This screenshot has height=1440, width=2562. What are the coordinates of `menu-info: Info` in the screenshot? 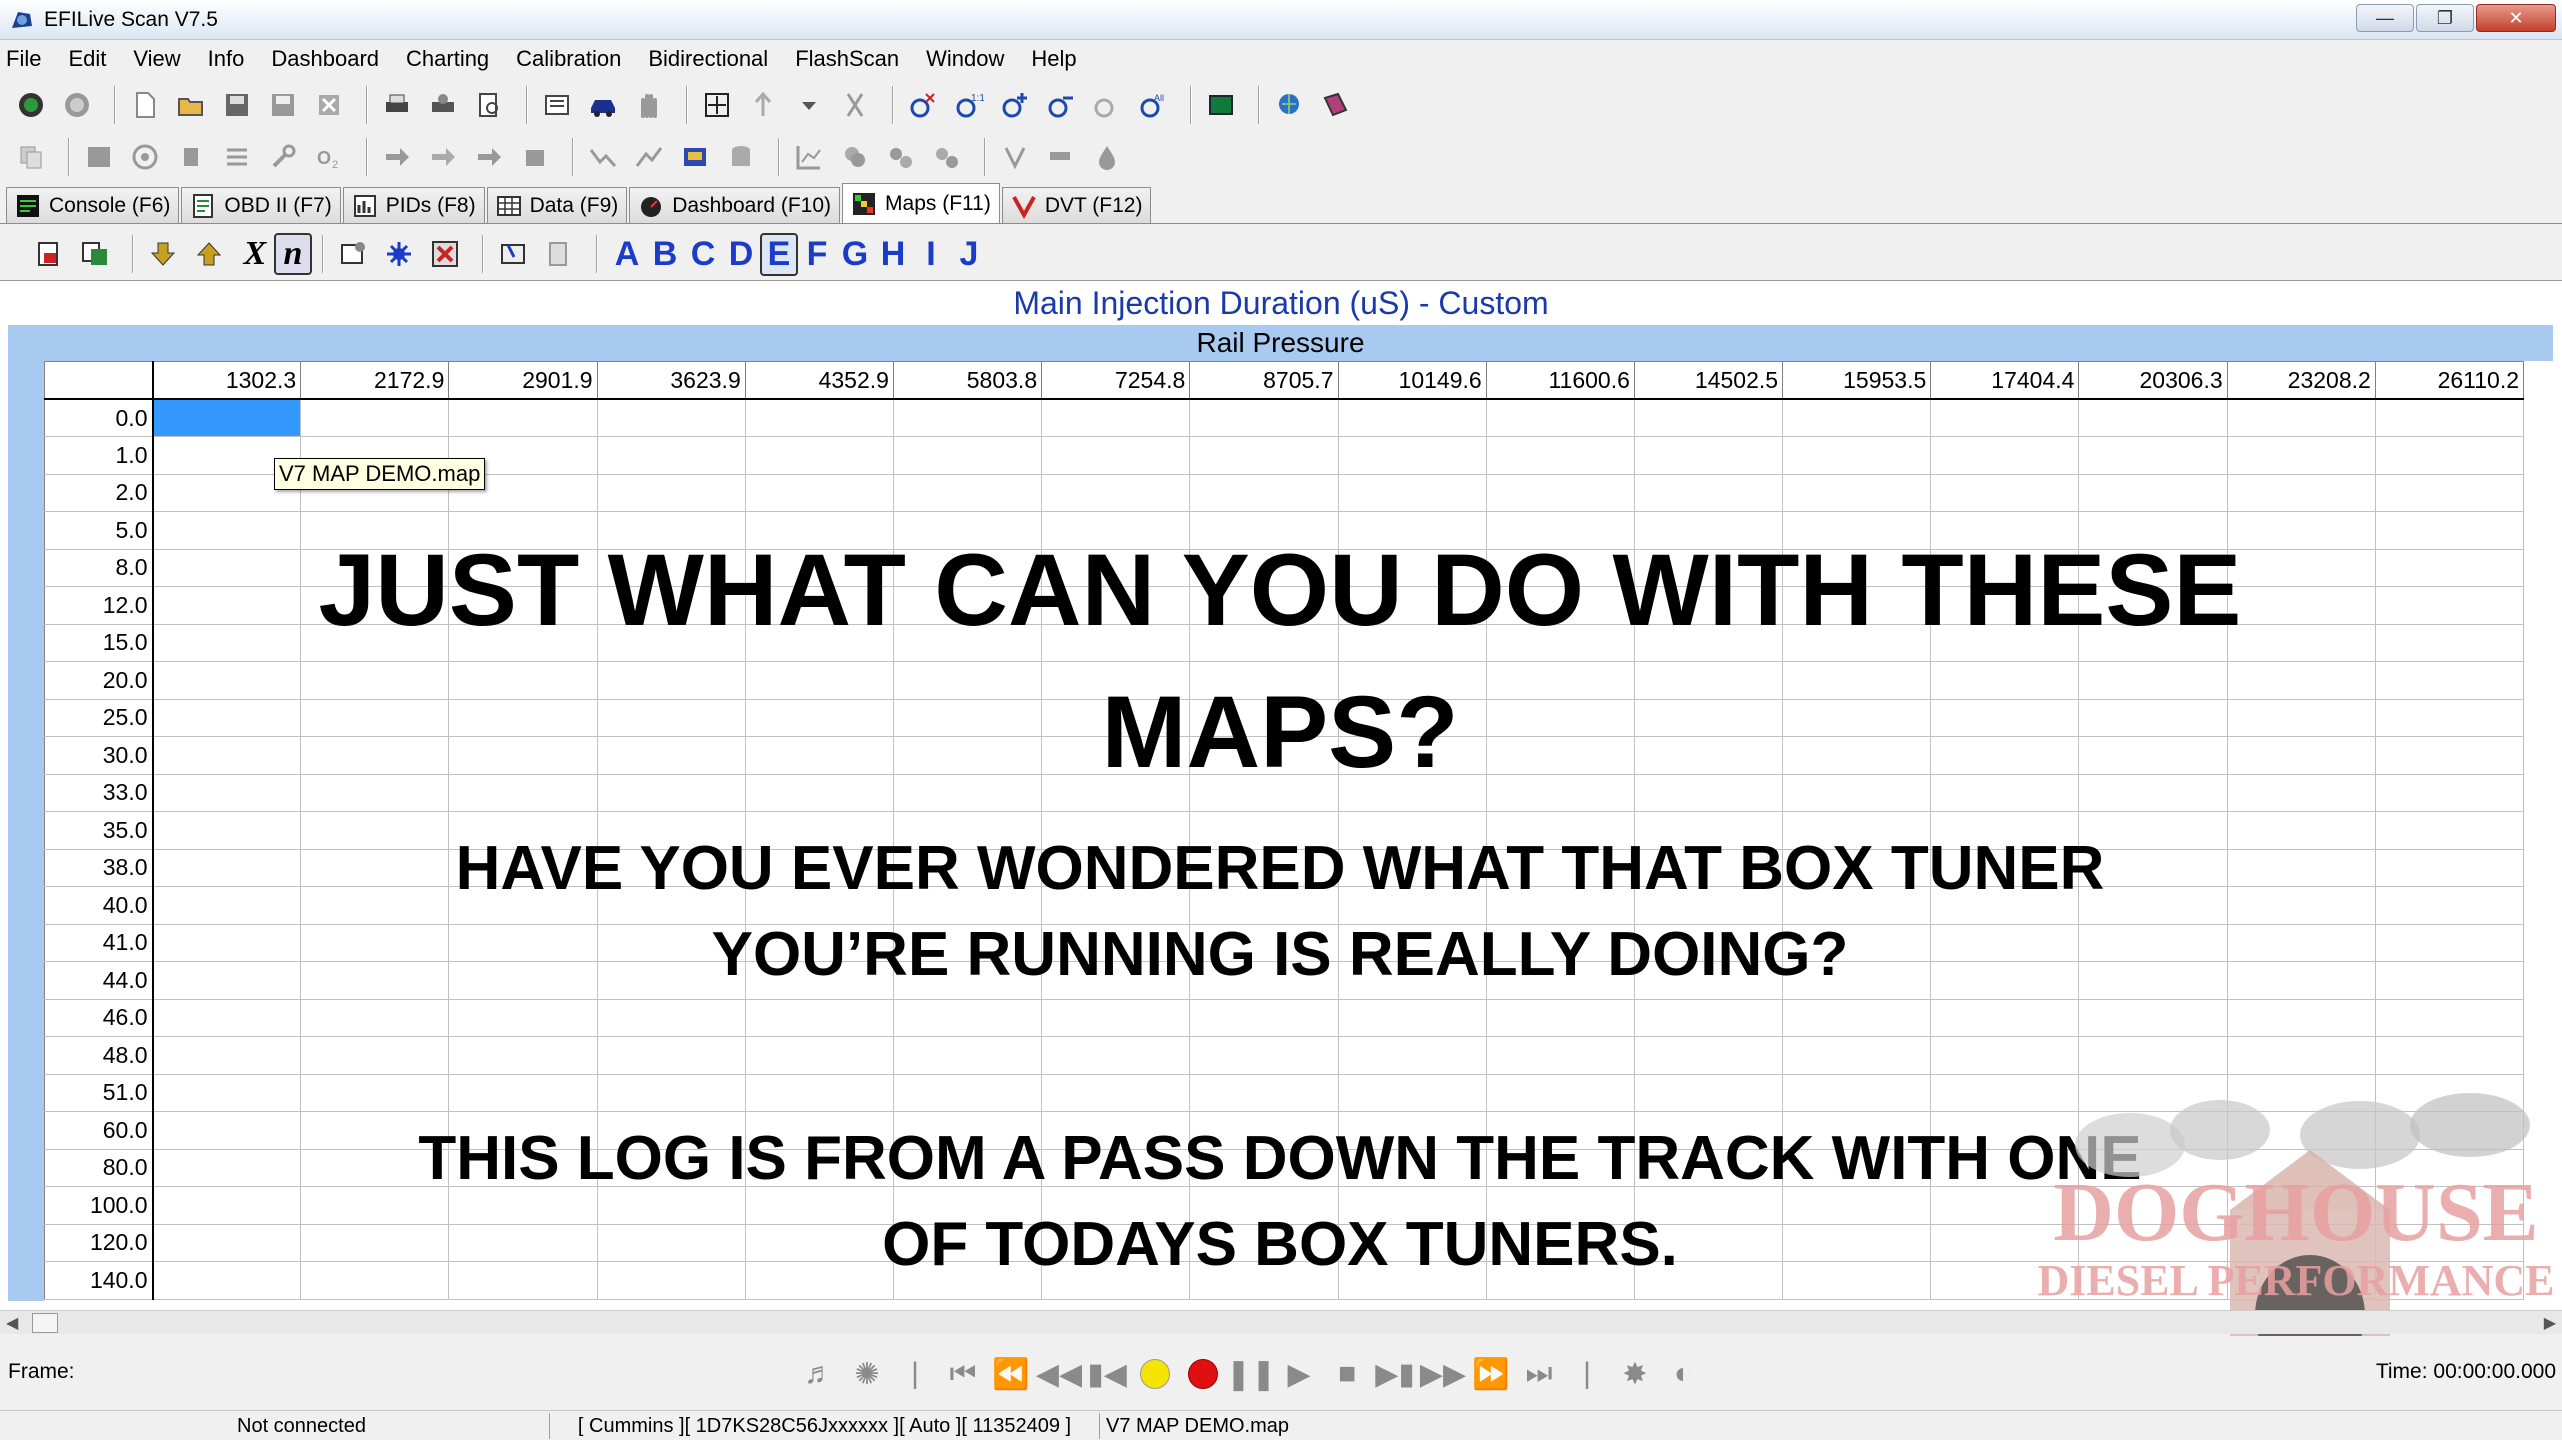 It's located at (226, 59).